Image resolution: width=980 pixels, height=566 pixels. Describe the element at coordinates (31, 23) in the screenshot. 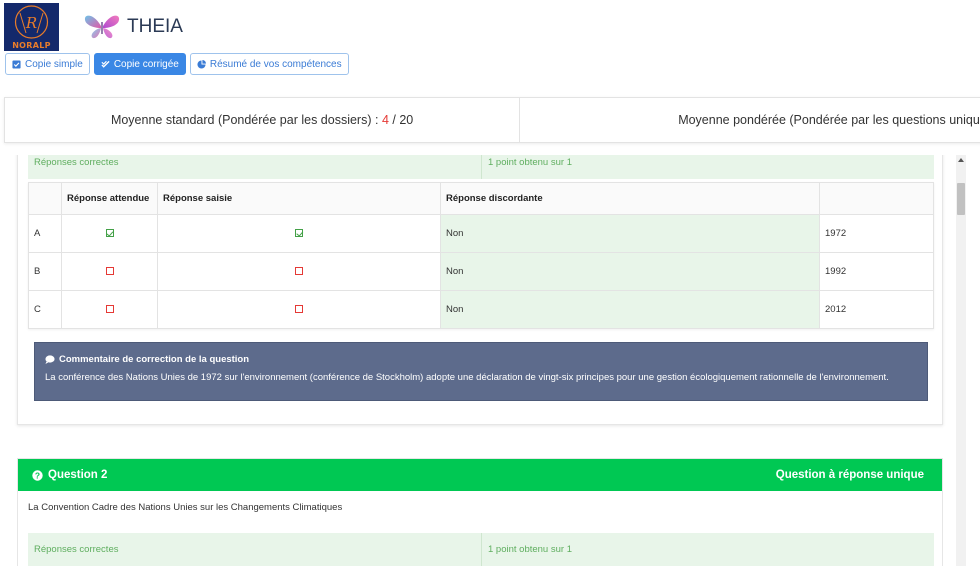

I see `svg-text: R` at that location.